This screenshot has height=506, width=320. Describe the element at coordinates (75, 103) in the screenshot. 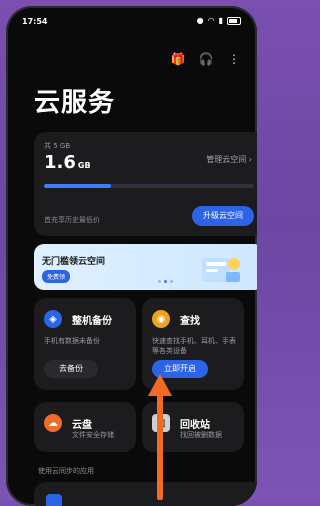

I see `page-title: 云服务` at that location.